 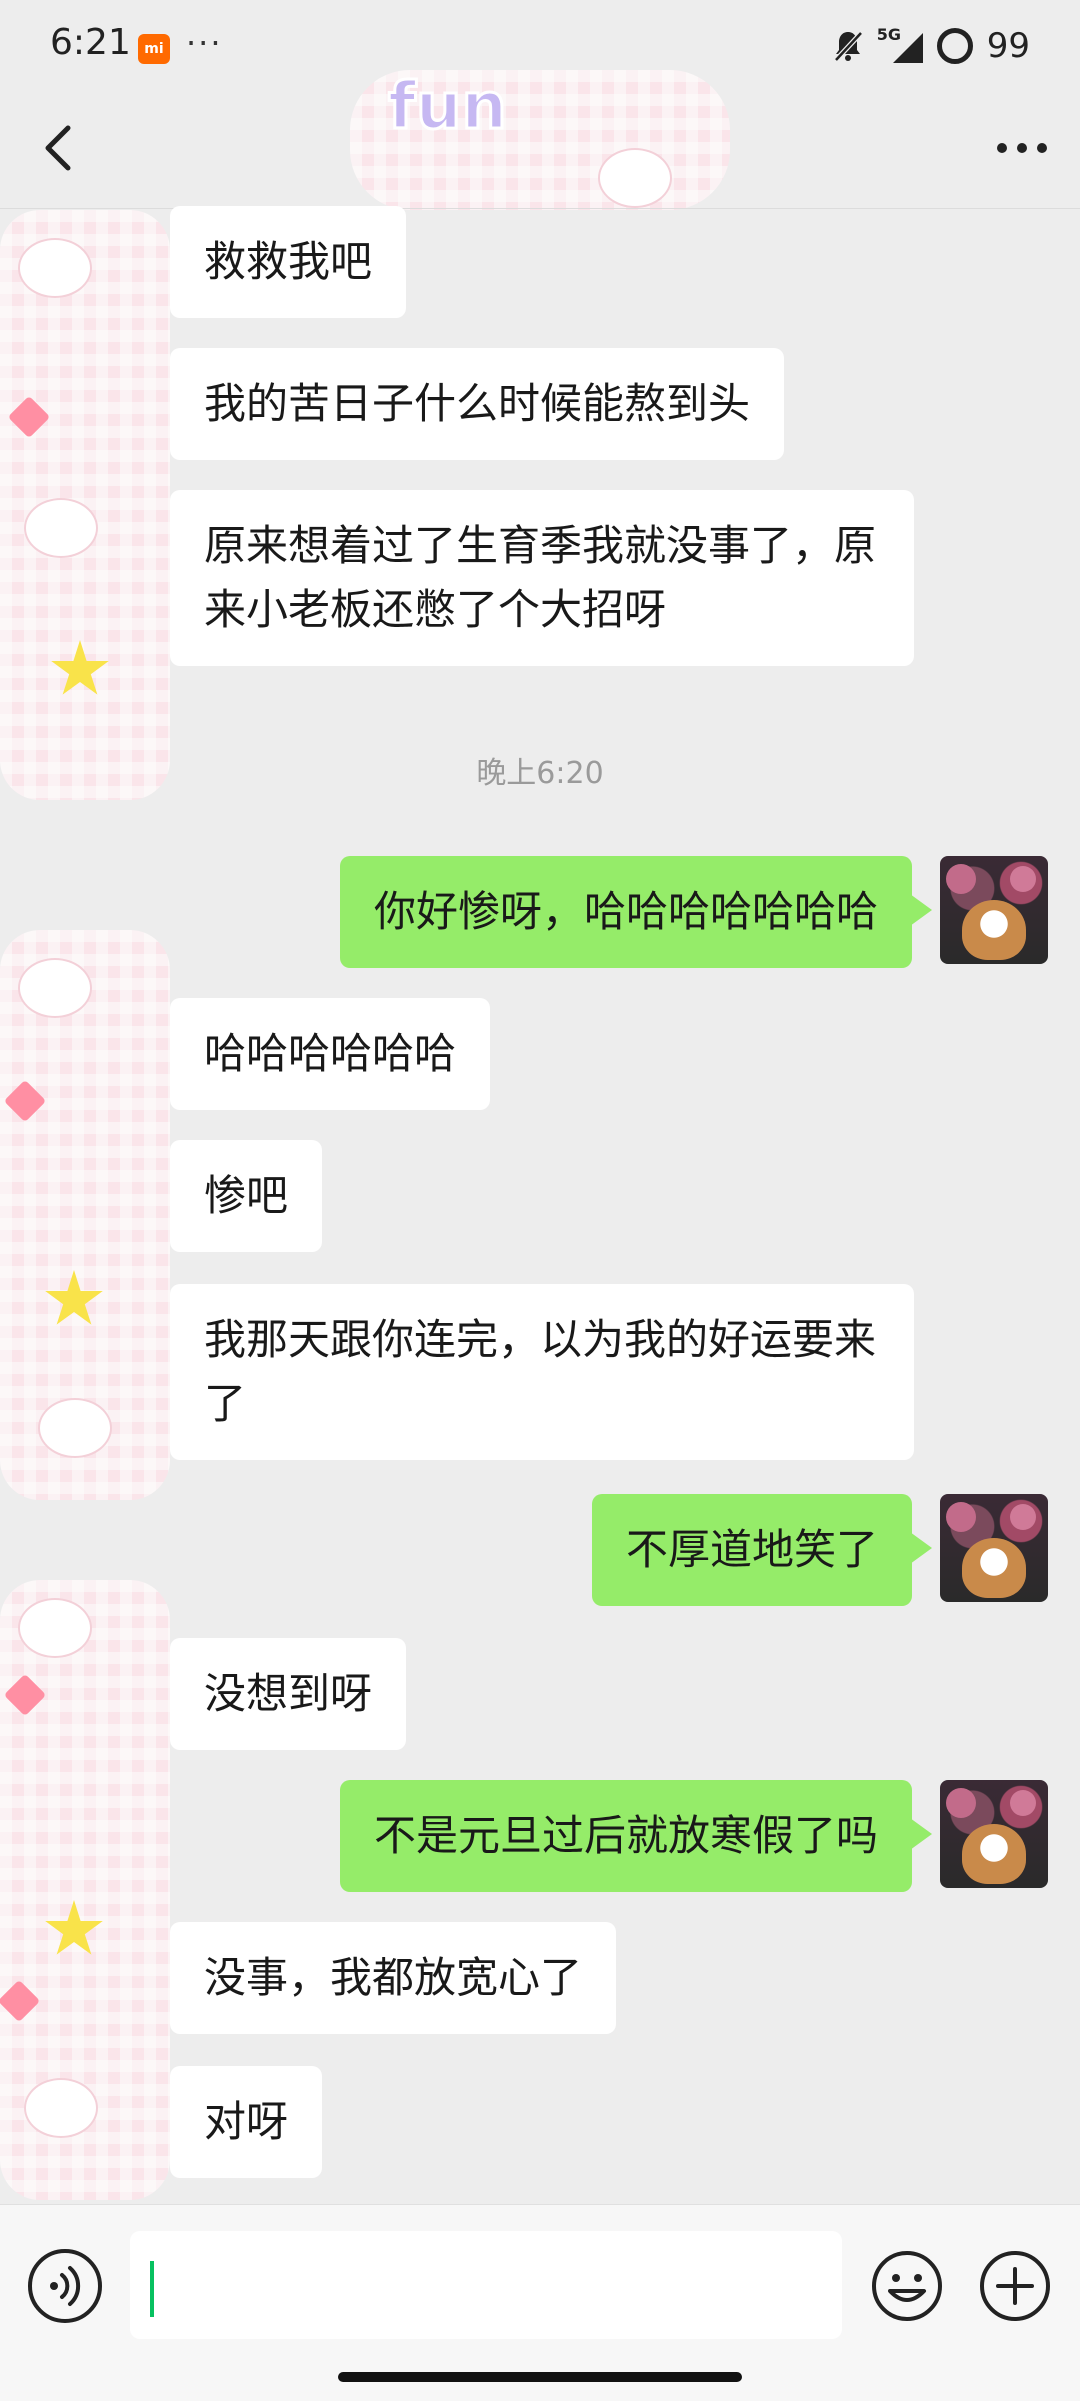 What do you see at coordinates (954, 46) in the screenshot?
I see `battery-ring-icon` at bounding box center [954, 46].